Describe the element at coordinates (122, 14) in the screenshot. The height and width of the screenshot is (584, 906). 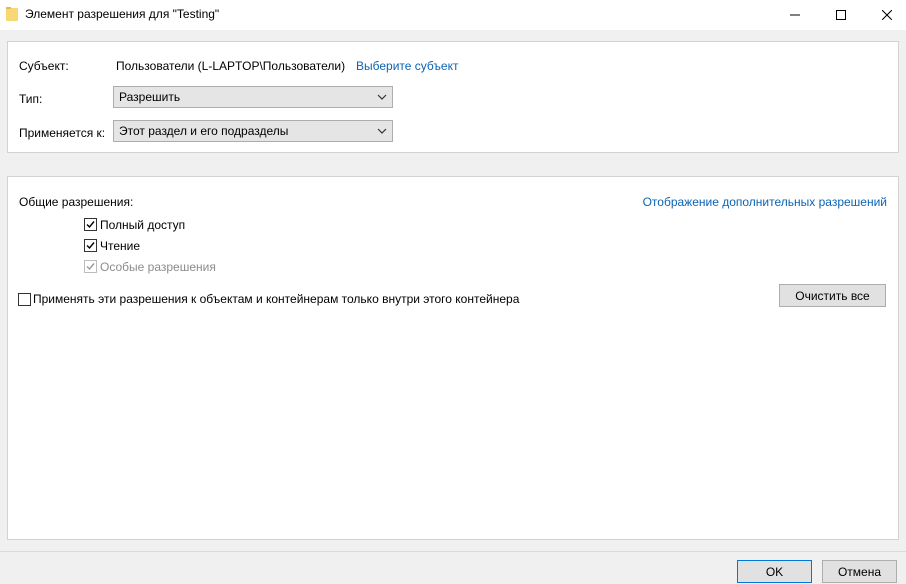
I see `window-title: Элемент разрешения для "Testing"` at that location.